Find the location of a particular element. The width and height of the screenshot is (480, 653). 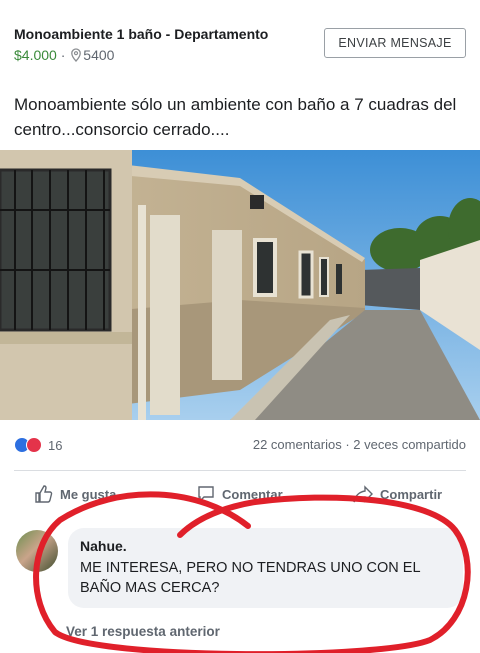

comment-author: Nahue. is located at coordinates (103, 546).